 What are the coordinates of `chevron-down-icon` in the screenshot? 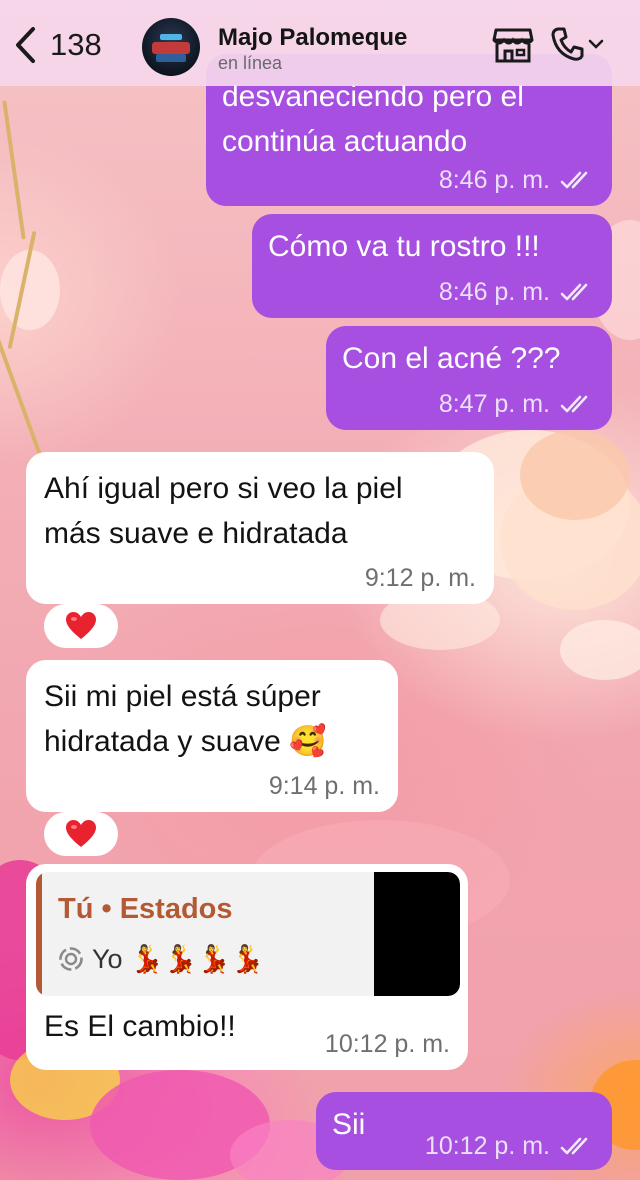 It's located at (596, 44).